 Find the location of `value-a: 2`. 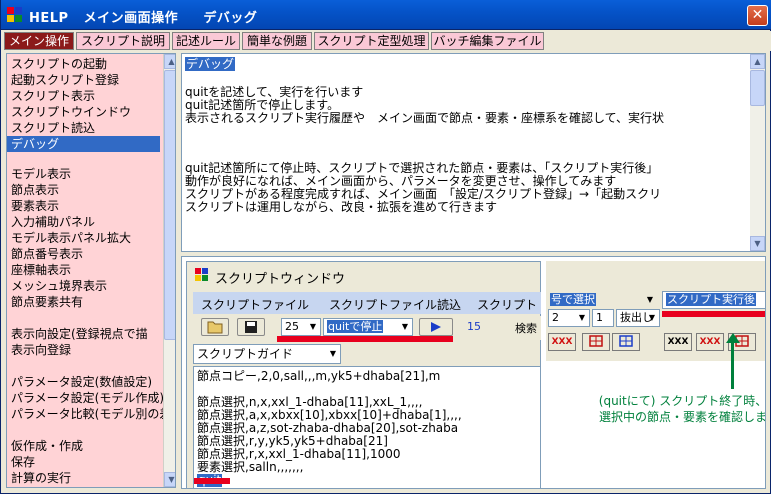

value-a: 2 is located at coordinates (555, 317).